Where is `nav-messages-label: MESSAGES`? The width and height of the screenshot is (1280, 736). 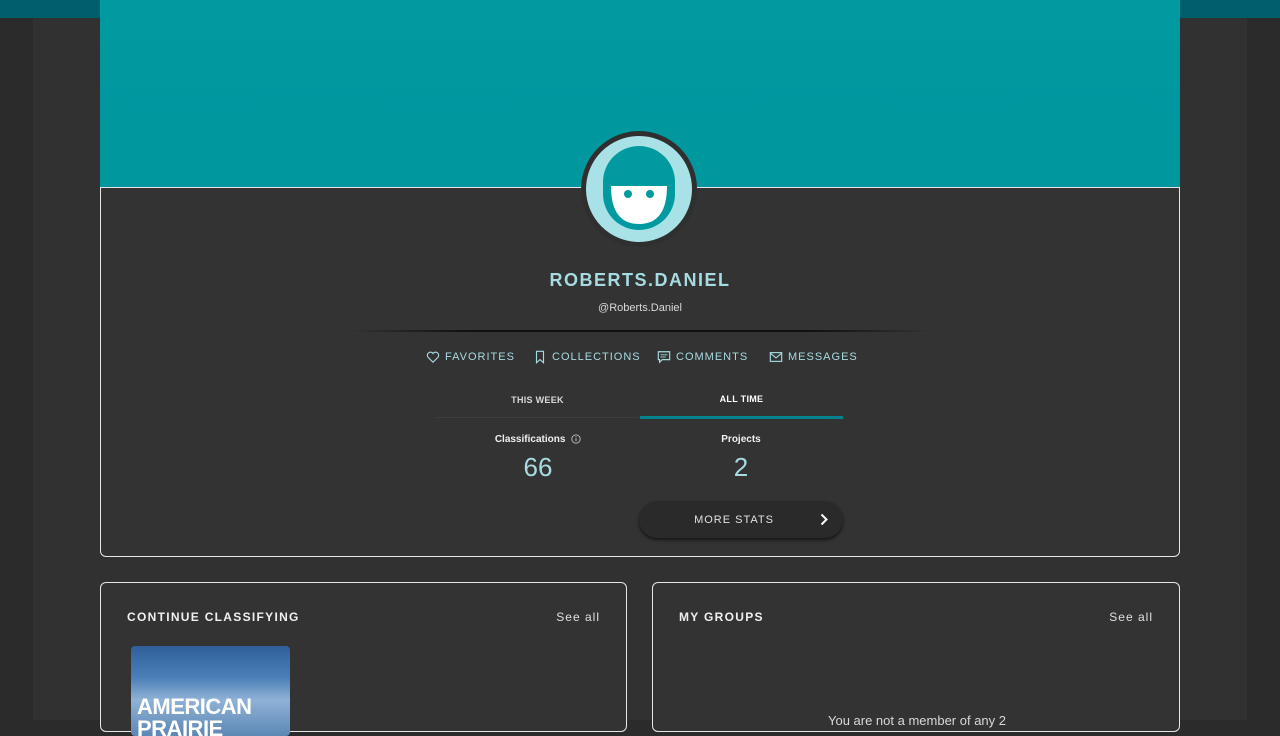
nav-messages-label: MESSAGES is located at coordinates (823, 357).